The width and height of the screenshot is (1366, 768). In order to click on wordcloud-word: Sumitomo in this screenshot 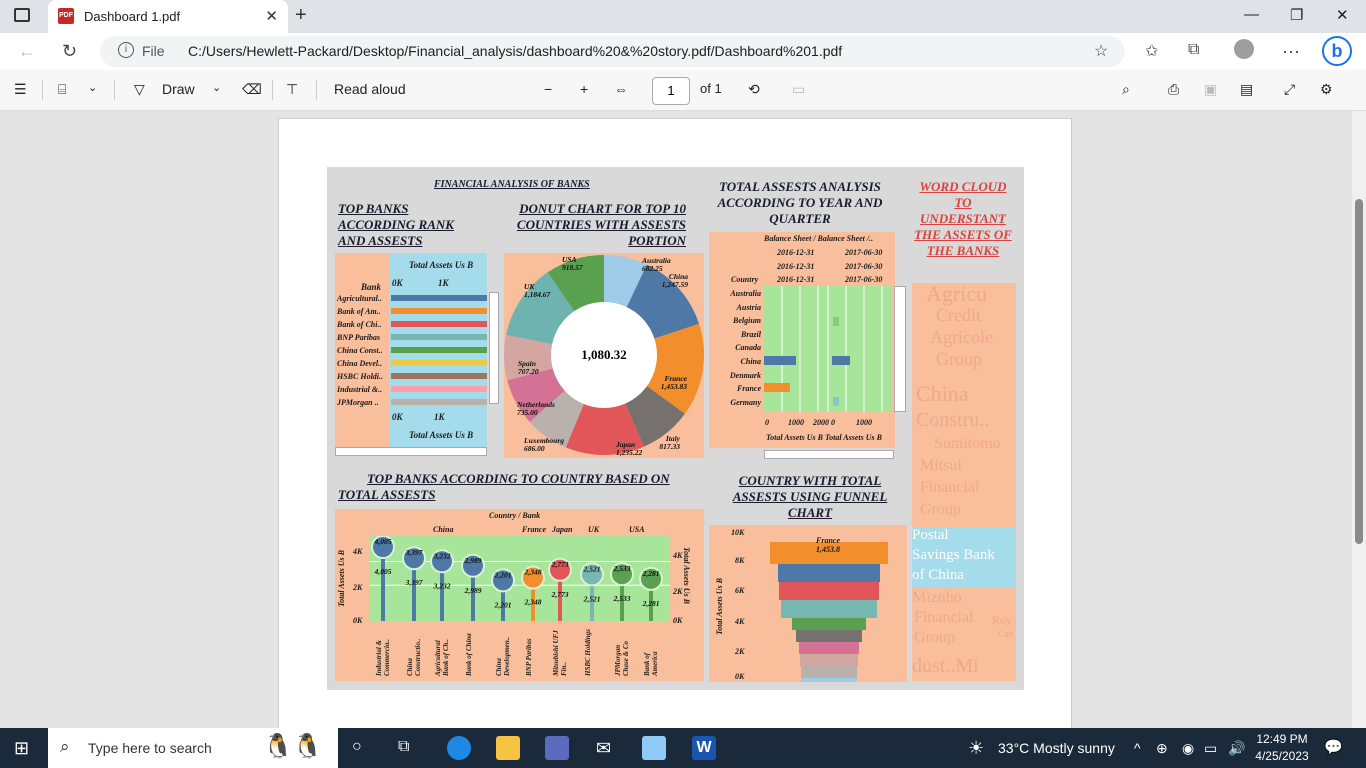, I will do `click(967, 444)`.